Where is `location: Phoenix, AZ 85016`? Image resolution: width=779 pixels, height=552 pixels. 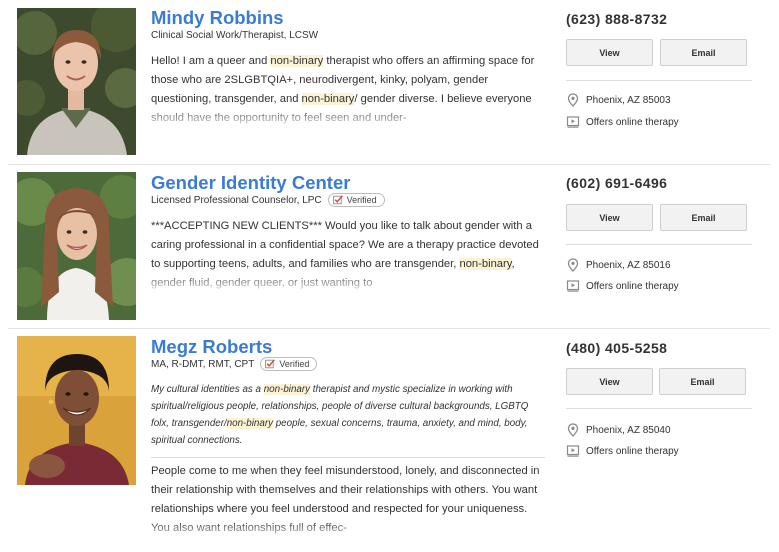
location: Phoenix, AZ 85016 is located at coordinates (618, 265).